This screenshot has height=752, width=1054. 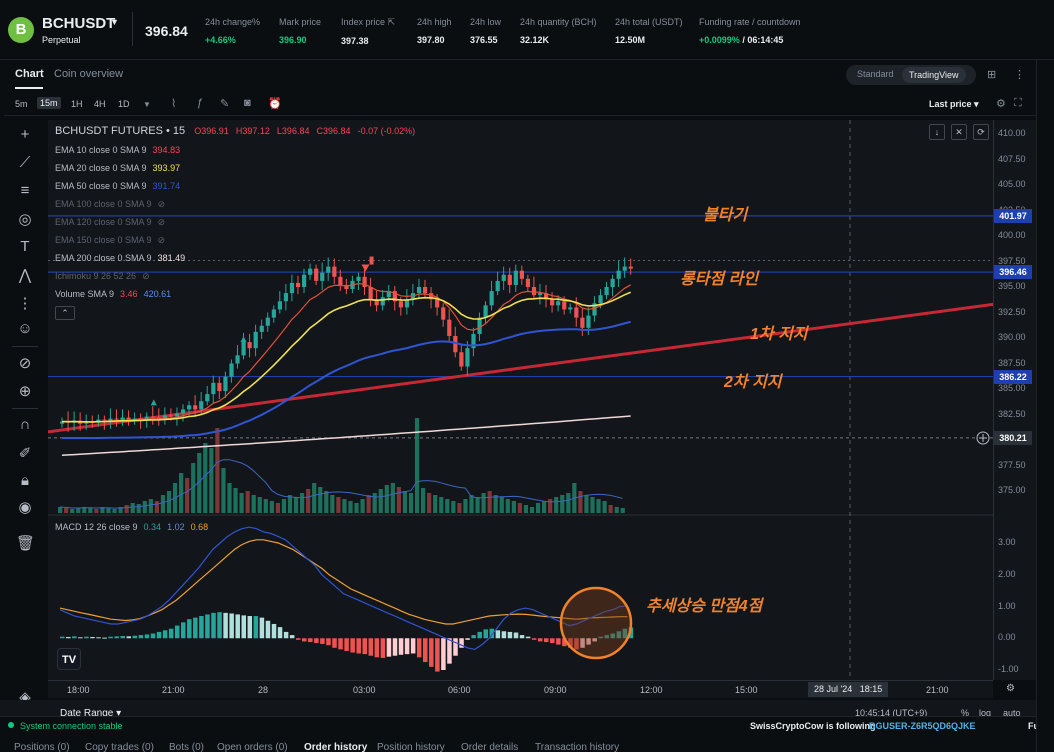 I want to click on time-crosshair-tag: 28 Jul '24 18:15, so click(x=848, y=689).